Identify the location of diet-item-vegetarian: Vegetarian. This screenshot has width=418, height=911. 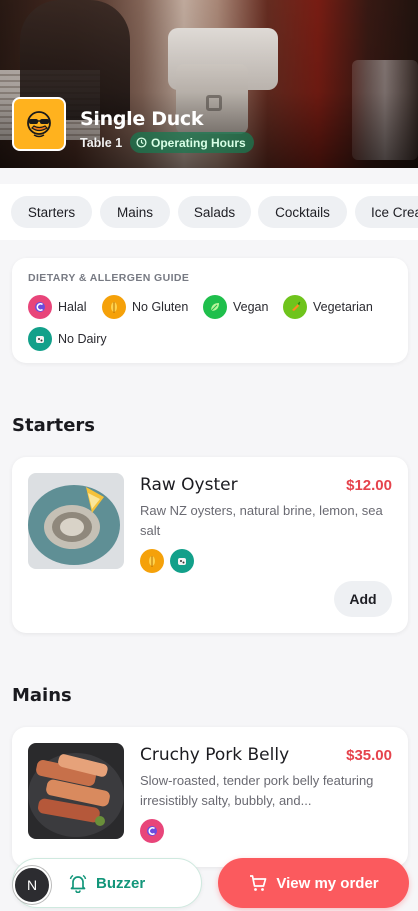
(328, 307).